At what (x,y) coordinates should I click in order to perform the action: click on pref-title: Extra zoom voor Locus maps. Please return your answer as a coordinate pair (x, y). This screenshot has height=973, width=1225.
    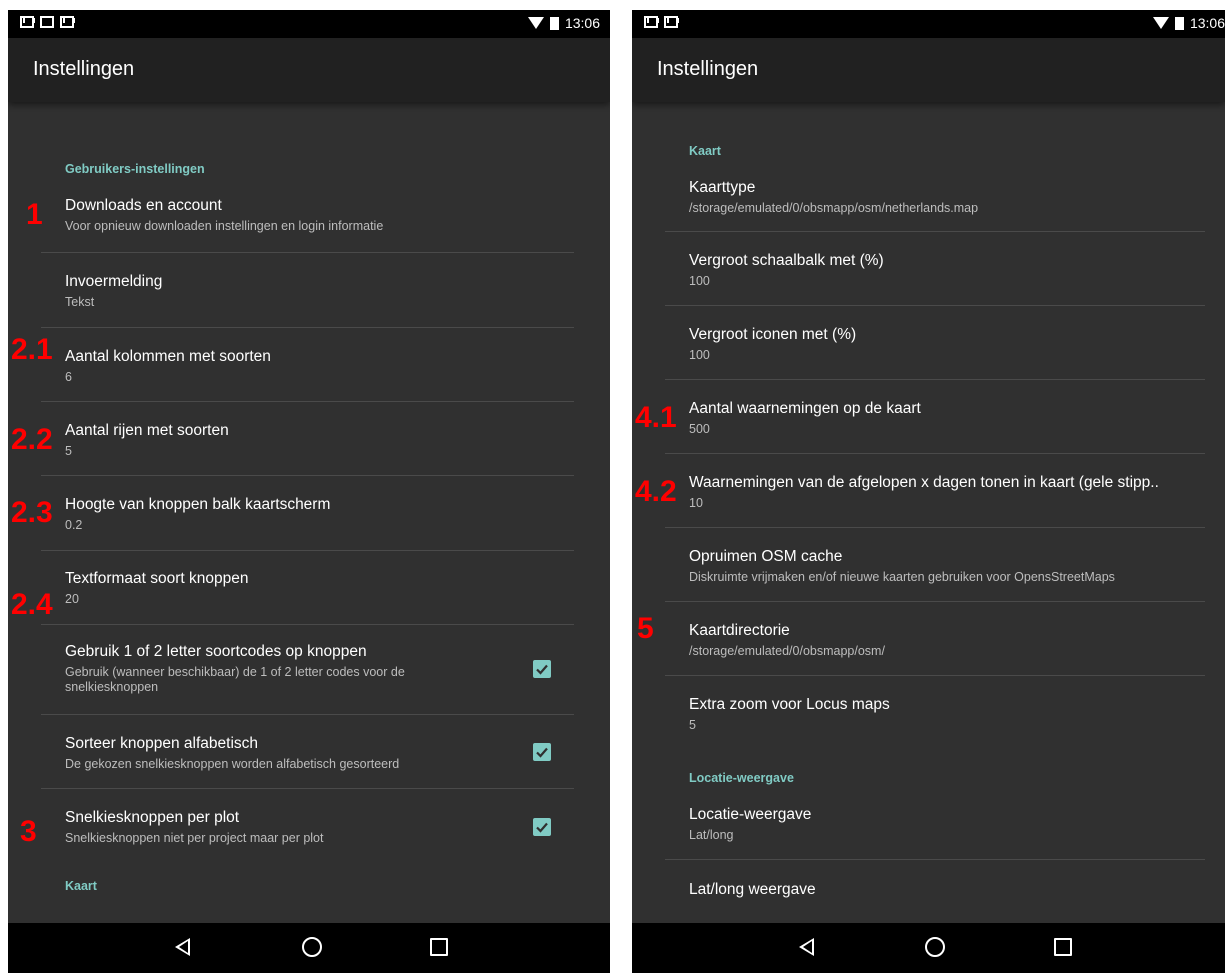
    Looking at the image, I should click on (789, 704).